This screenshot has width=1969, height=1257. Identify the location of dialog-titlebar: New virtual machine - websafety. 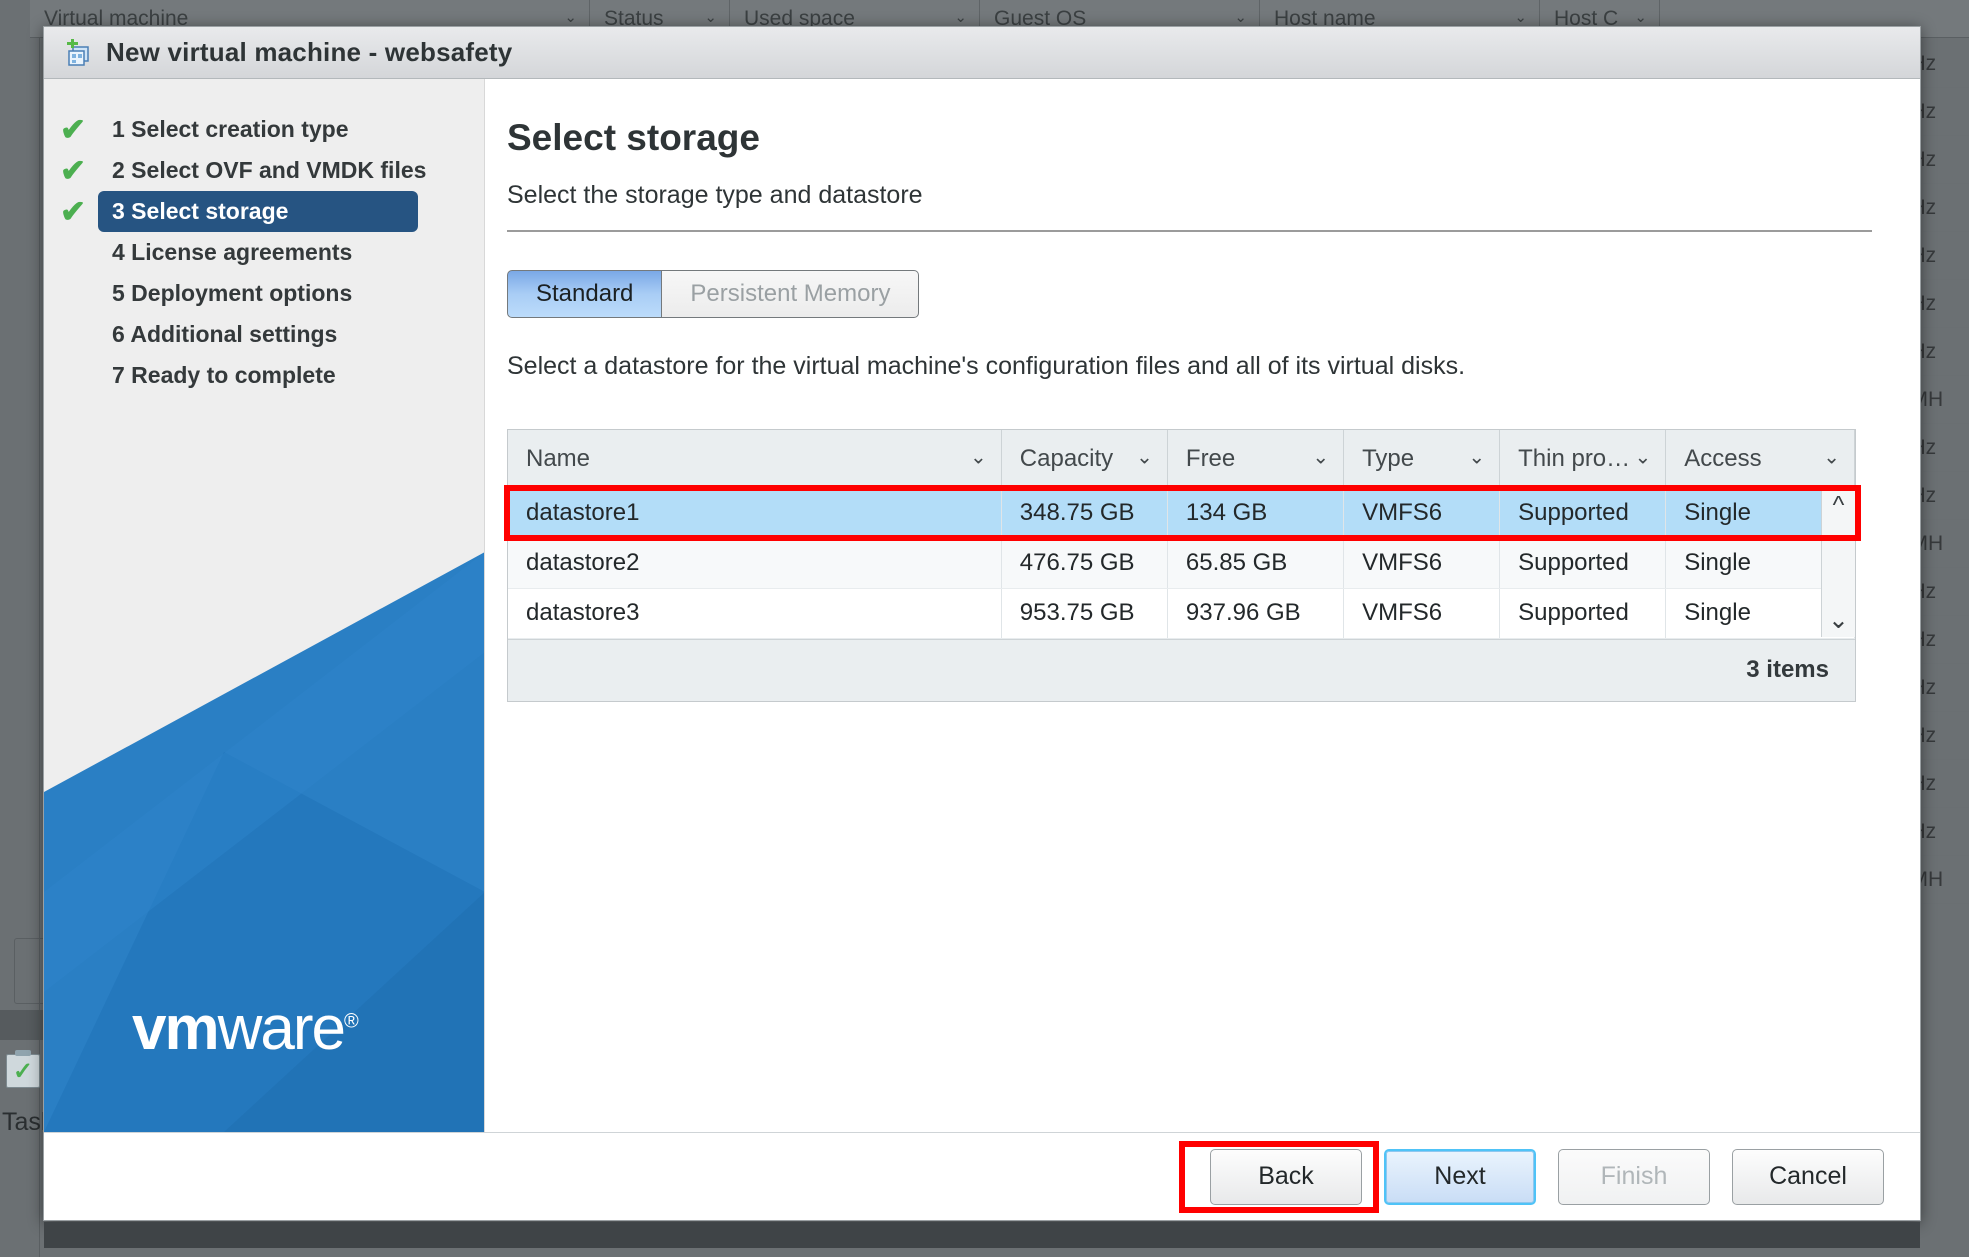
(982, 53).